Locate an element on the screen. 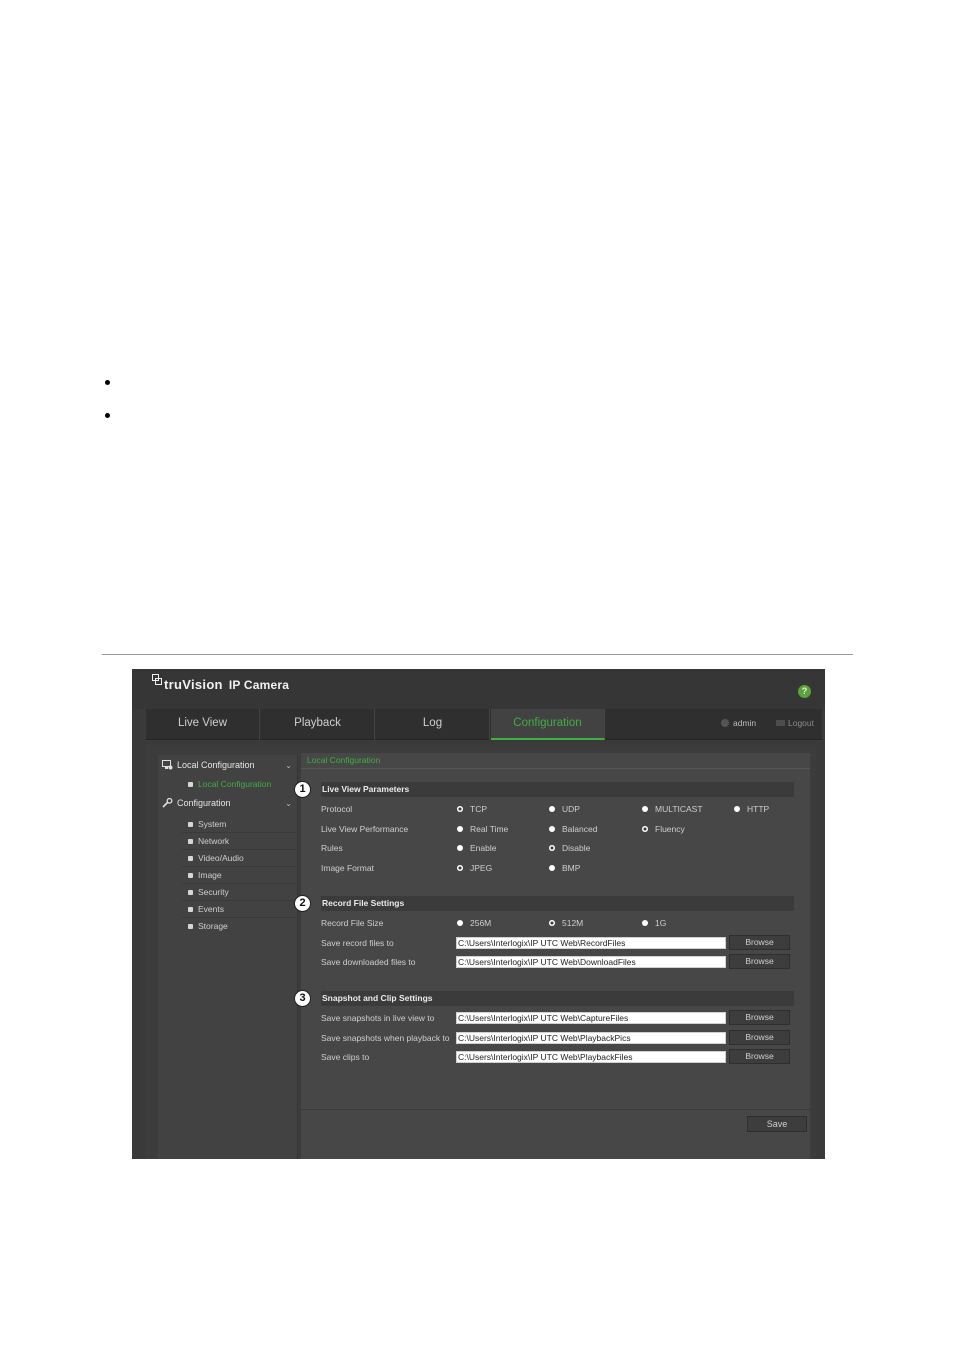  record-size-label: Record File Size is located at coordinates (352, 923).